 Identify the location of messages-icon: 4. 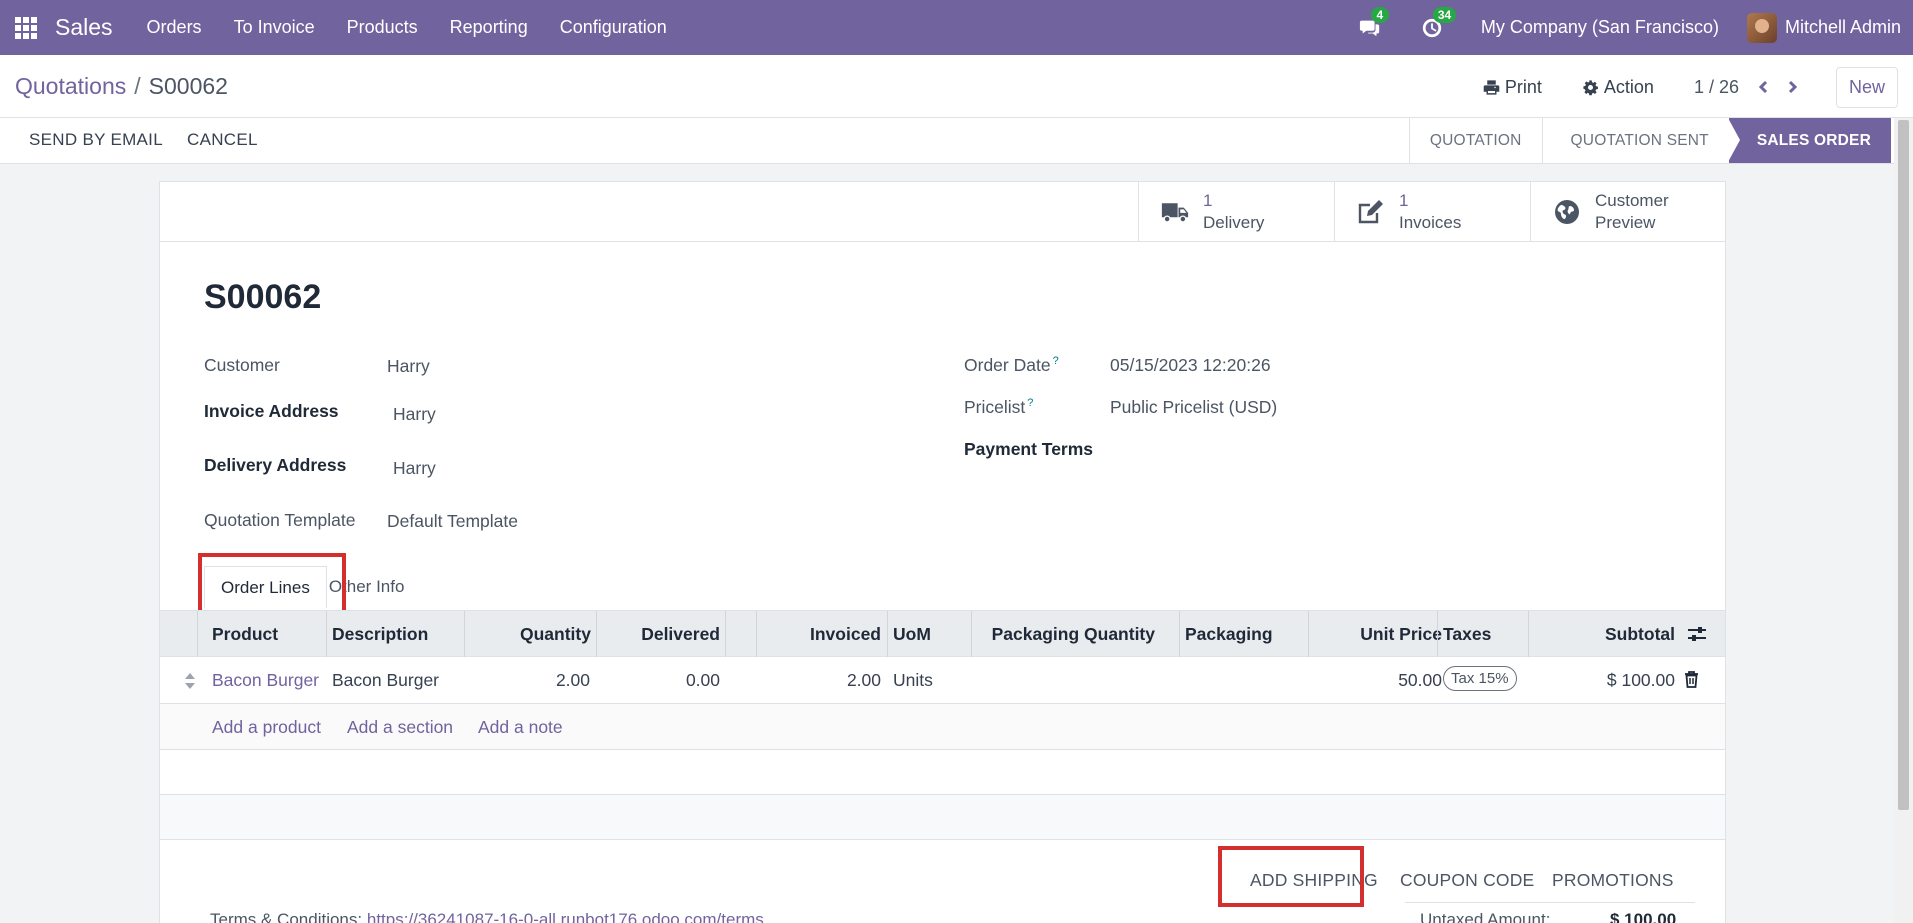
(1373, 23).